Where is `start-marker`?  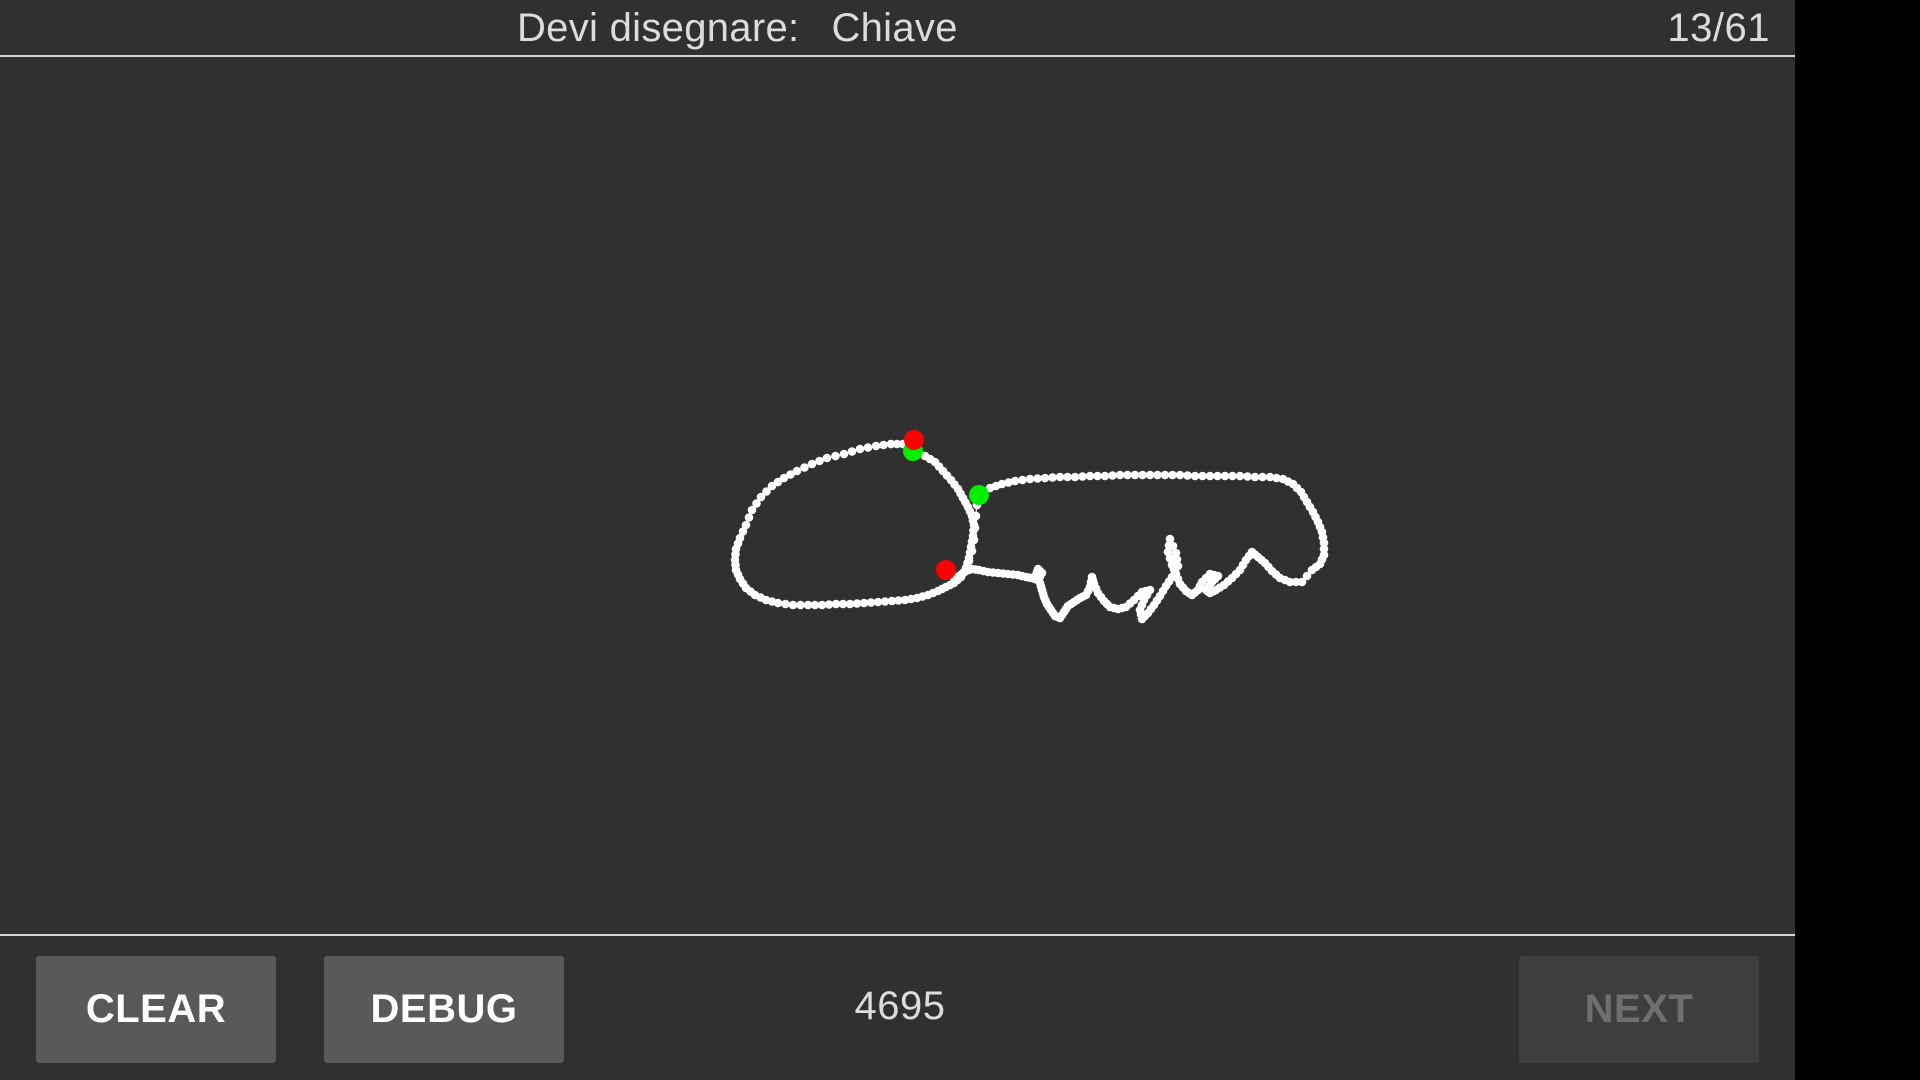 start-marker is located at coordinates (979, 495).